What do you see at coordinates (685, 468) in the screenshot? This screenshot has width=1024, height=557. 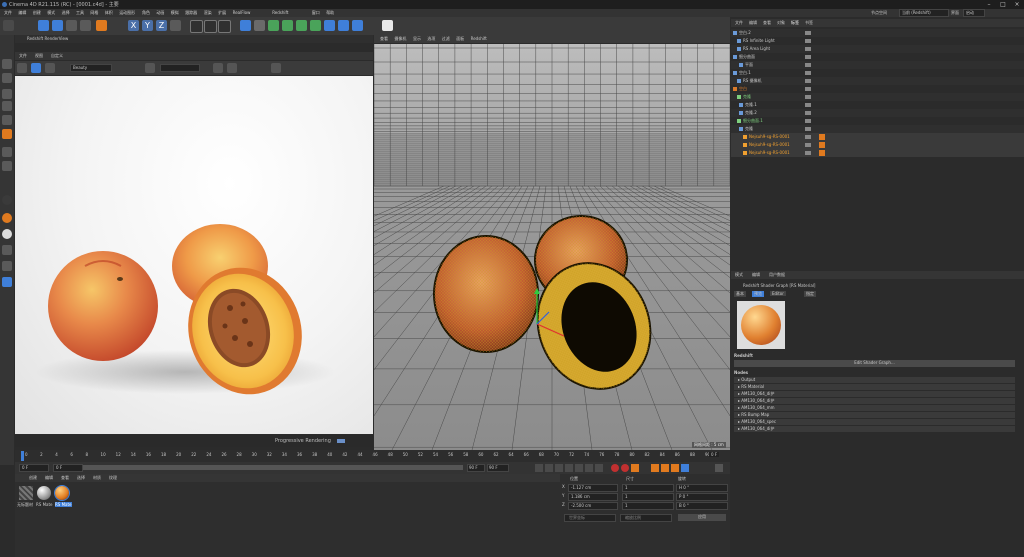 I see `key-param-icon` at bounding box center [685, 468].